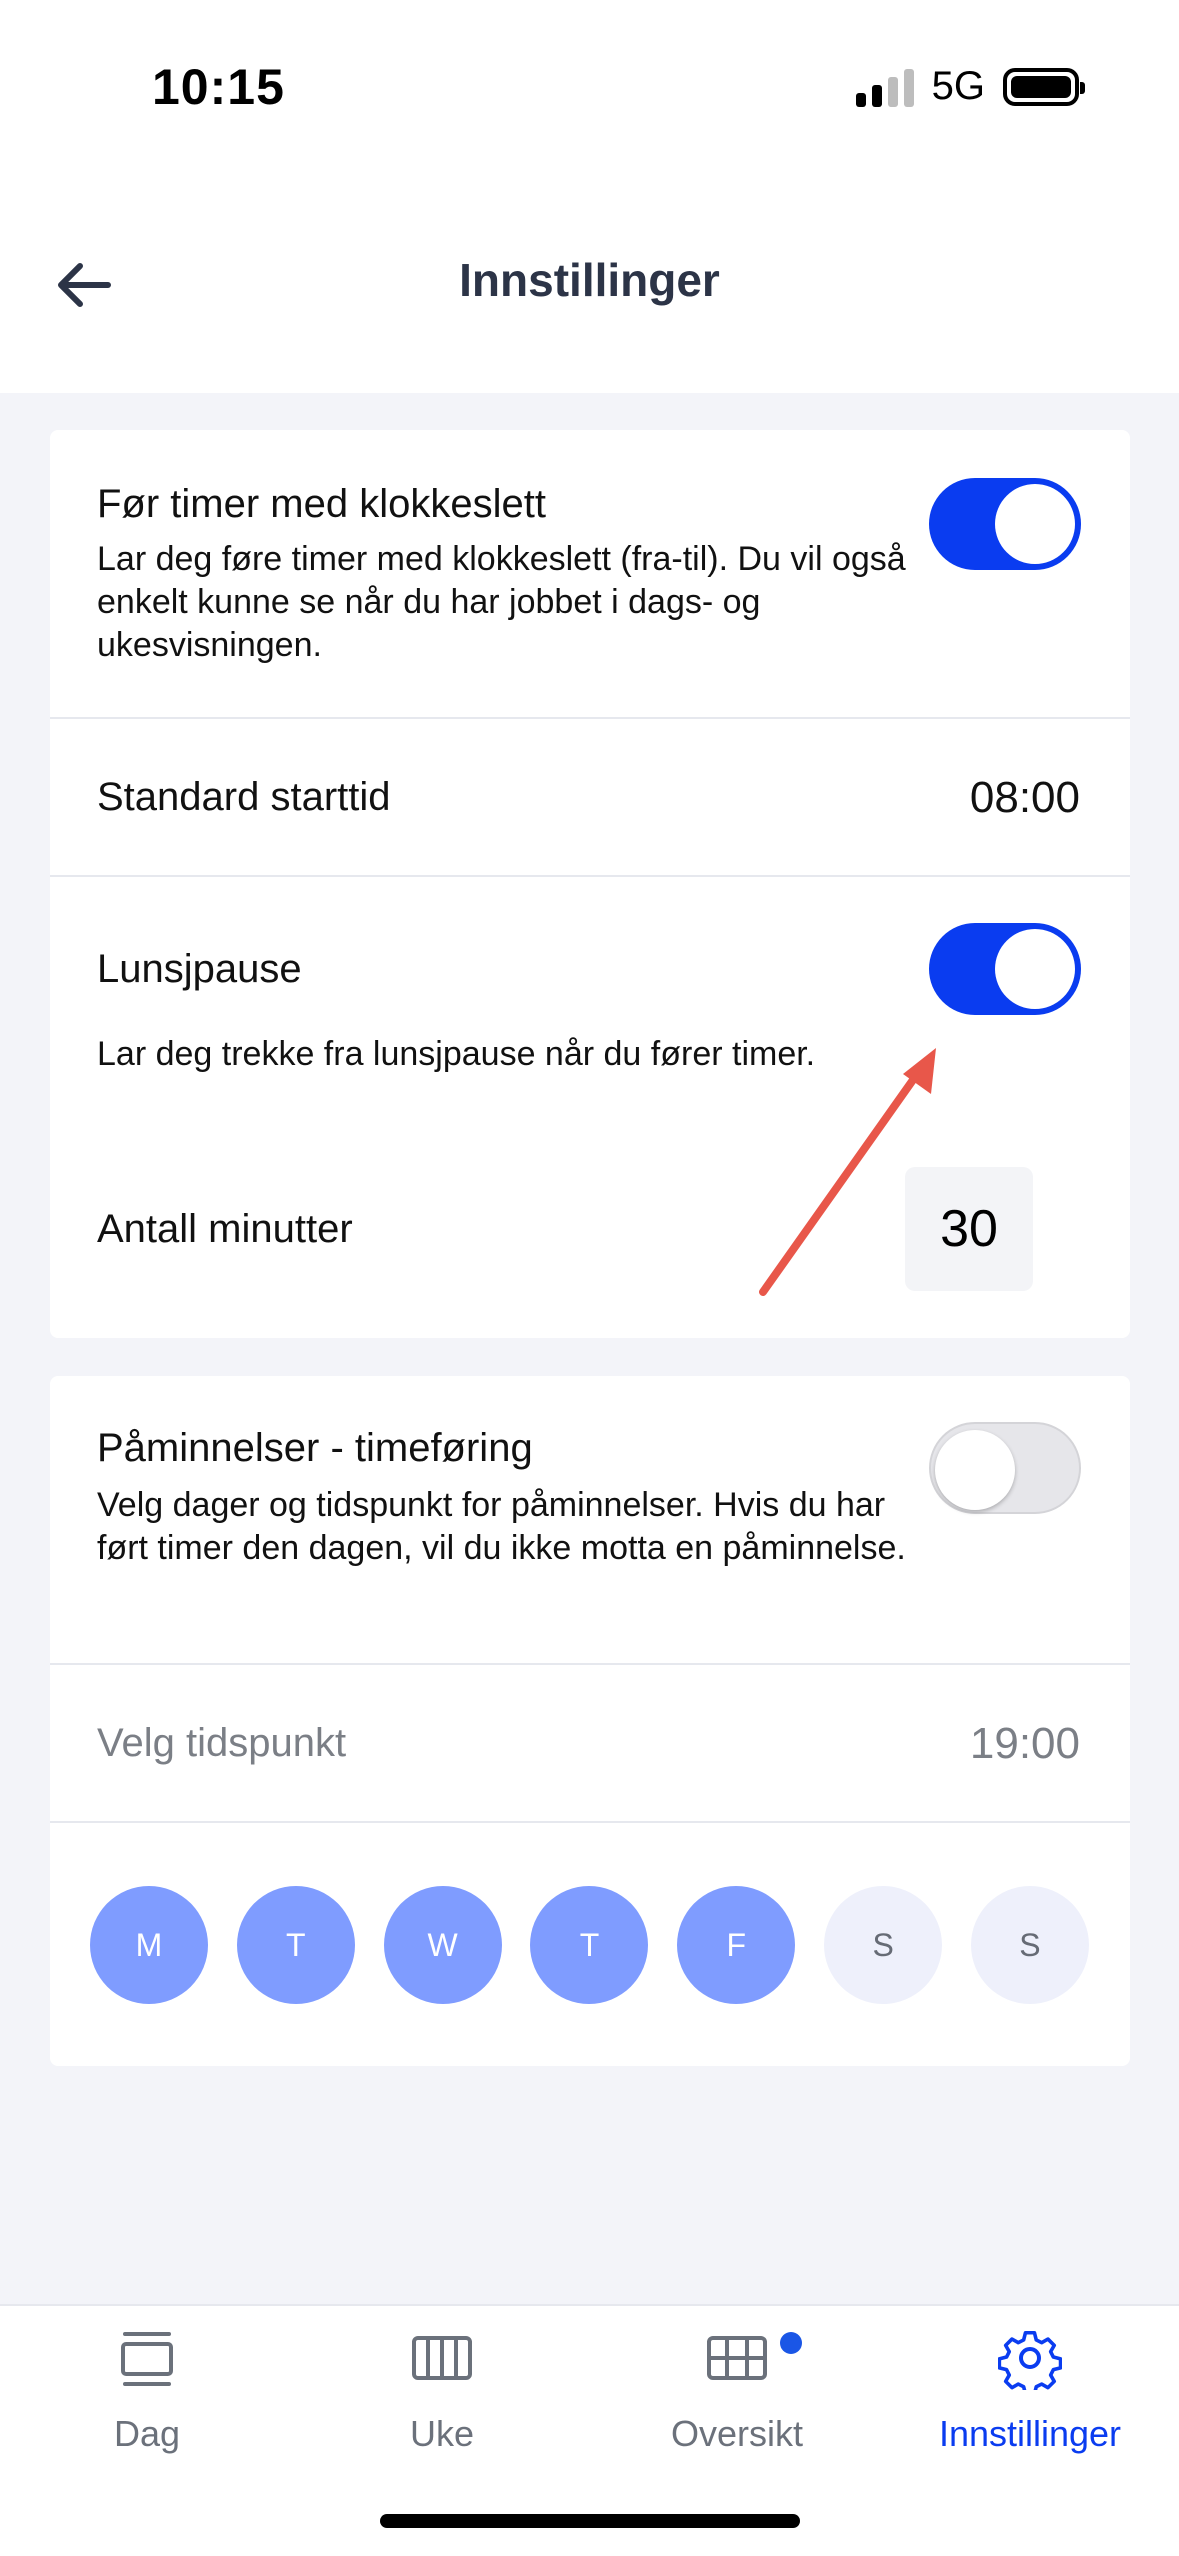 This screenshot has height=2556, width=1179. I want to click on reminder-time-value: 19:00, so click(1025, 1744).